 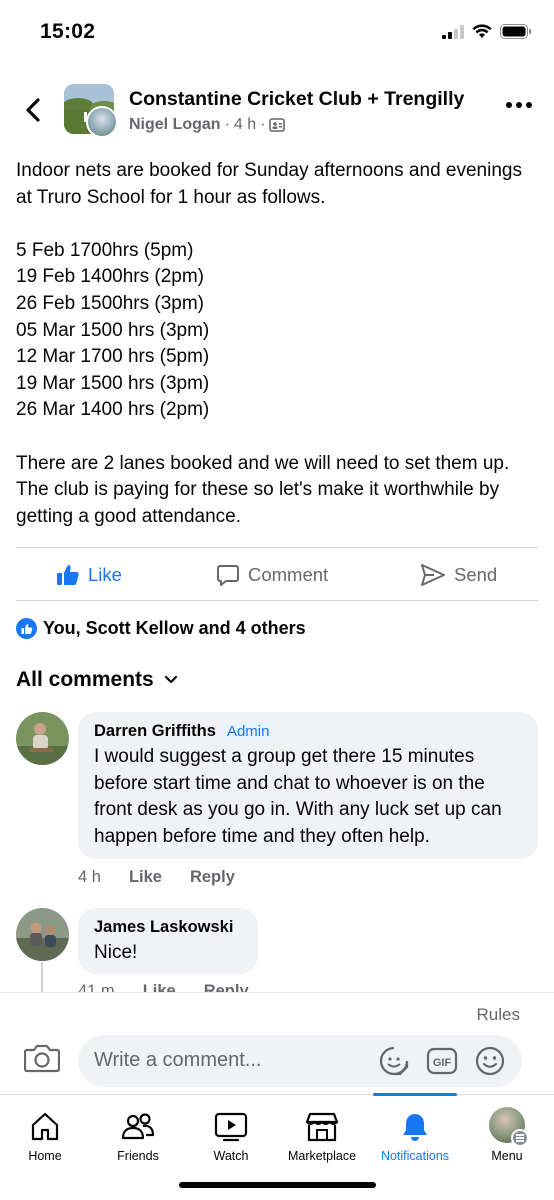 I want to click on tab-notifications: Notifications, so click(x=415, y=1135).